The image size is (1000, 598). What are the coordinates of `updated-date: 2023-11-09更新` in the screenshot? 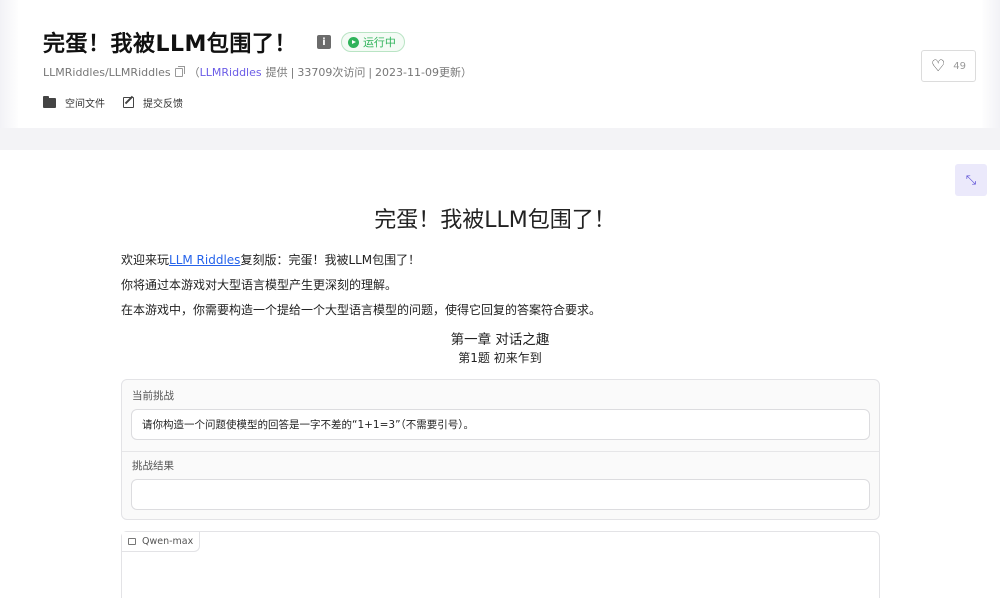 It's located at (418, 72).